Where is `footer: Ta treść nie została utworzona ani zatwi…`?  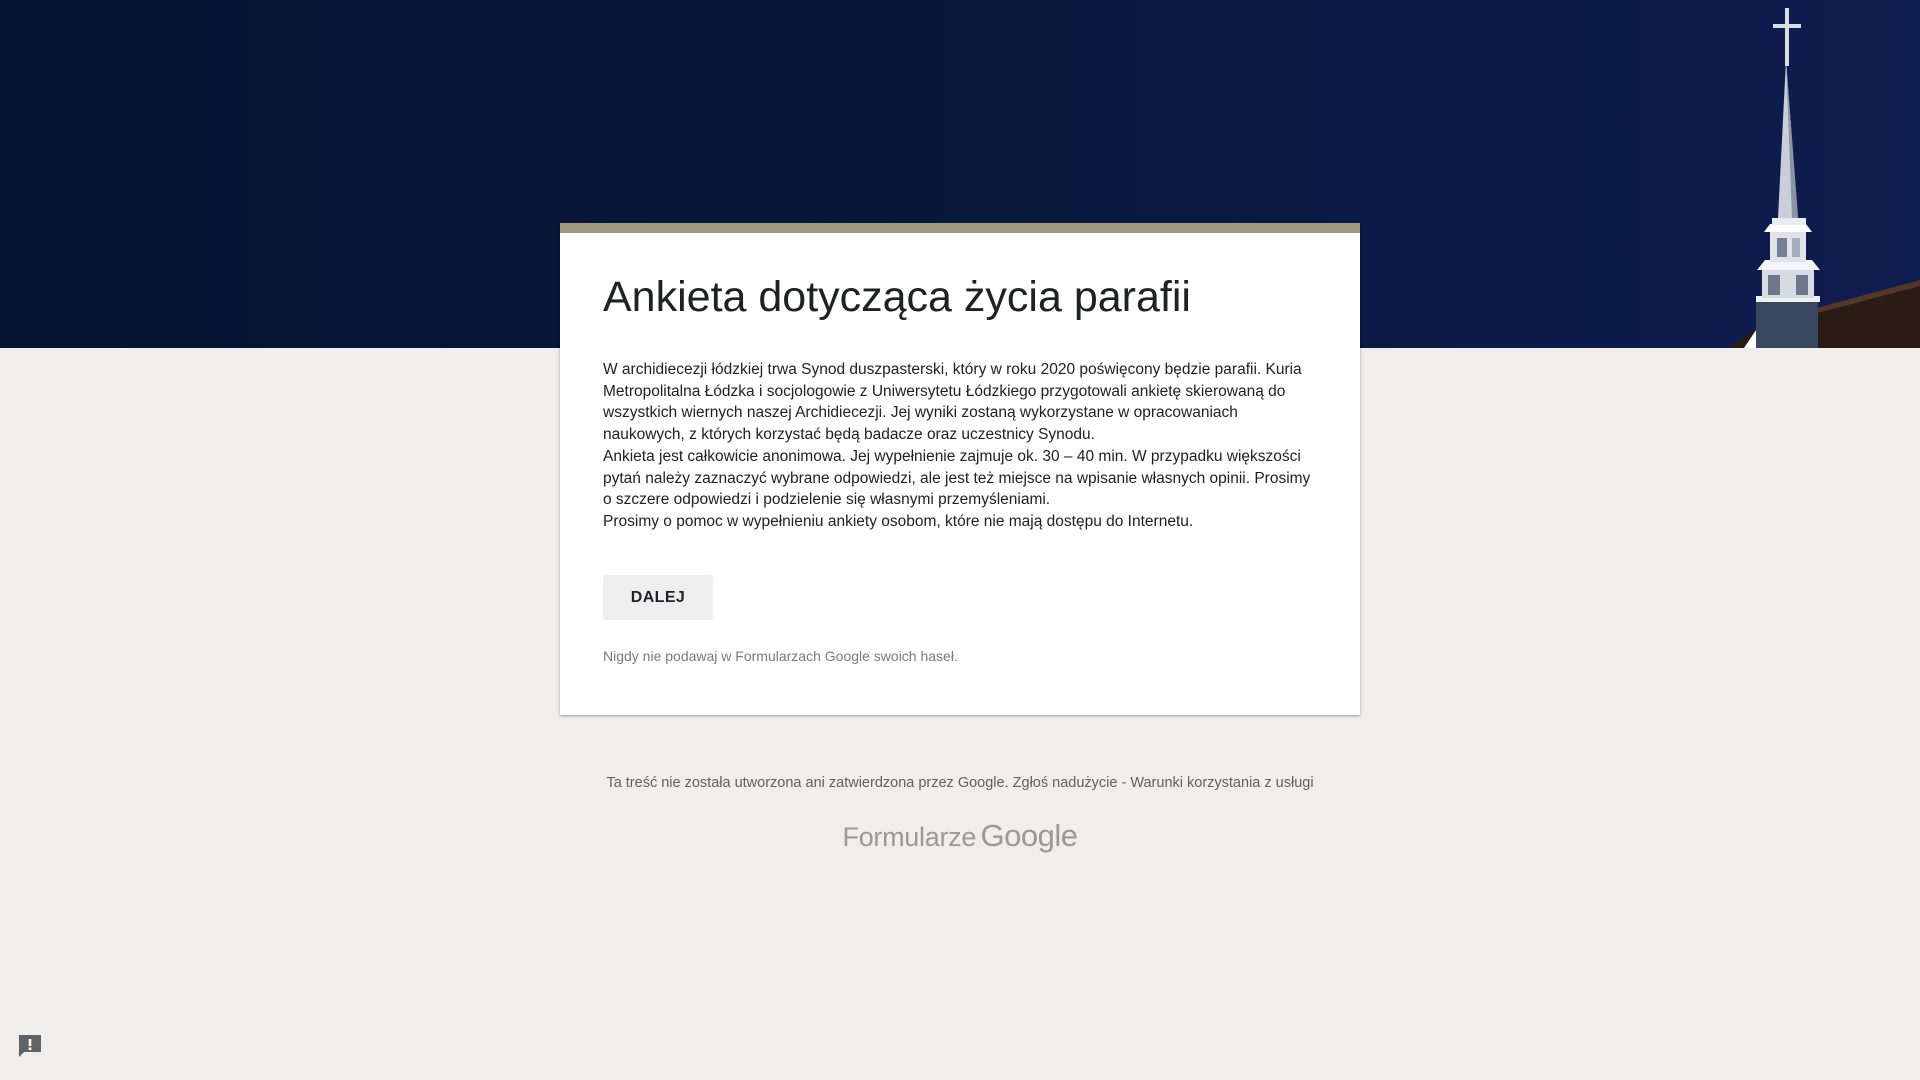
footer: Ta treść nie została utworzona ani zatwi… is located at coordinates (960, 783).